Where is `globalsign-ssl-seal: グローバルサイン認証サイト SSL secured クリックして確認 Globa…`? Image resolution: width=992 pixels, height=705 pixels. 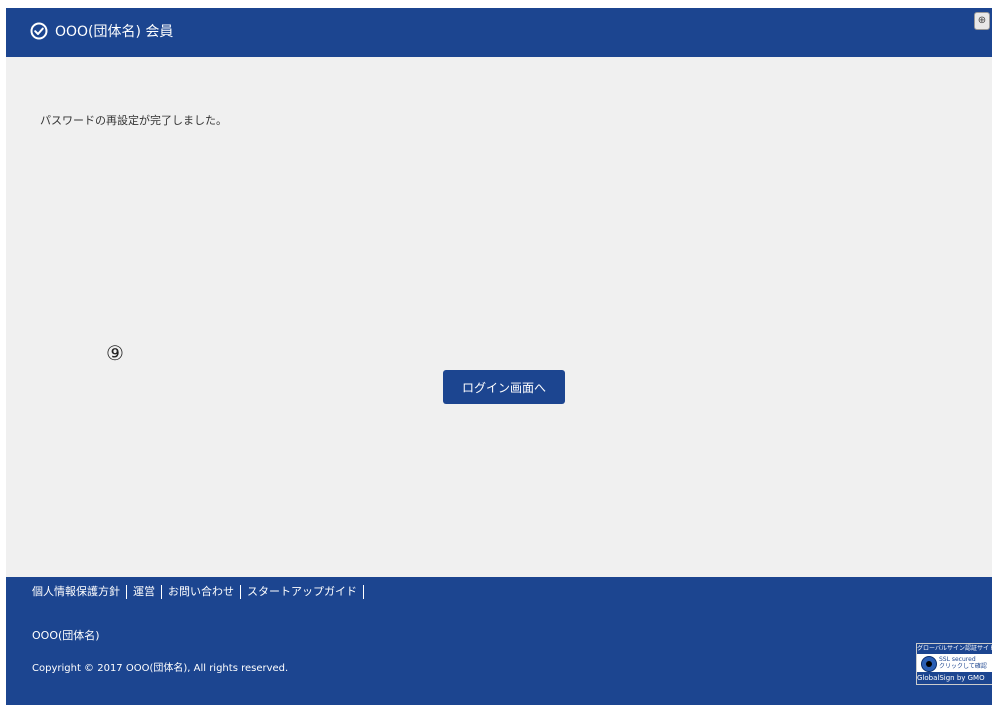
globalsign-ssl-seal: グローバルサイン認証サイト SSL secured クリックして確認 Globa… is located at coordinates (954, 664).